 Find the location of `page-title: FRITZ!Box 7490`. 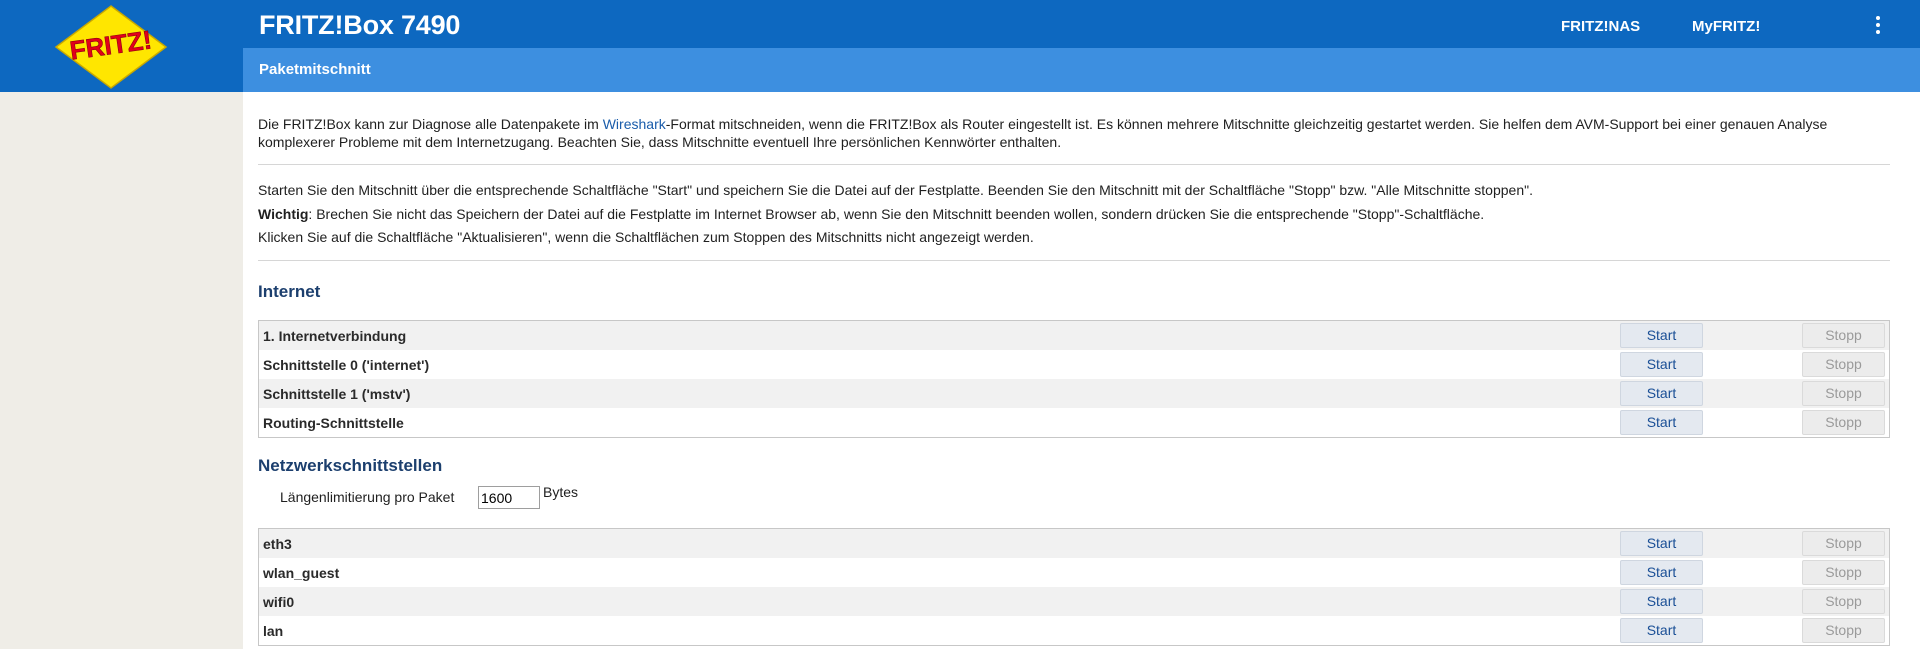

page-title: FRITZ!Box 7490 is located at coordinates (360, 25).